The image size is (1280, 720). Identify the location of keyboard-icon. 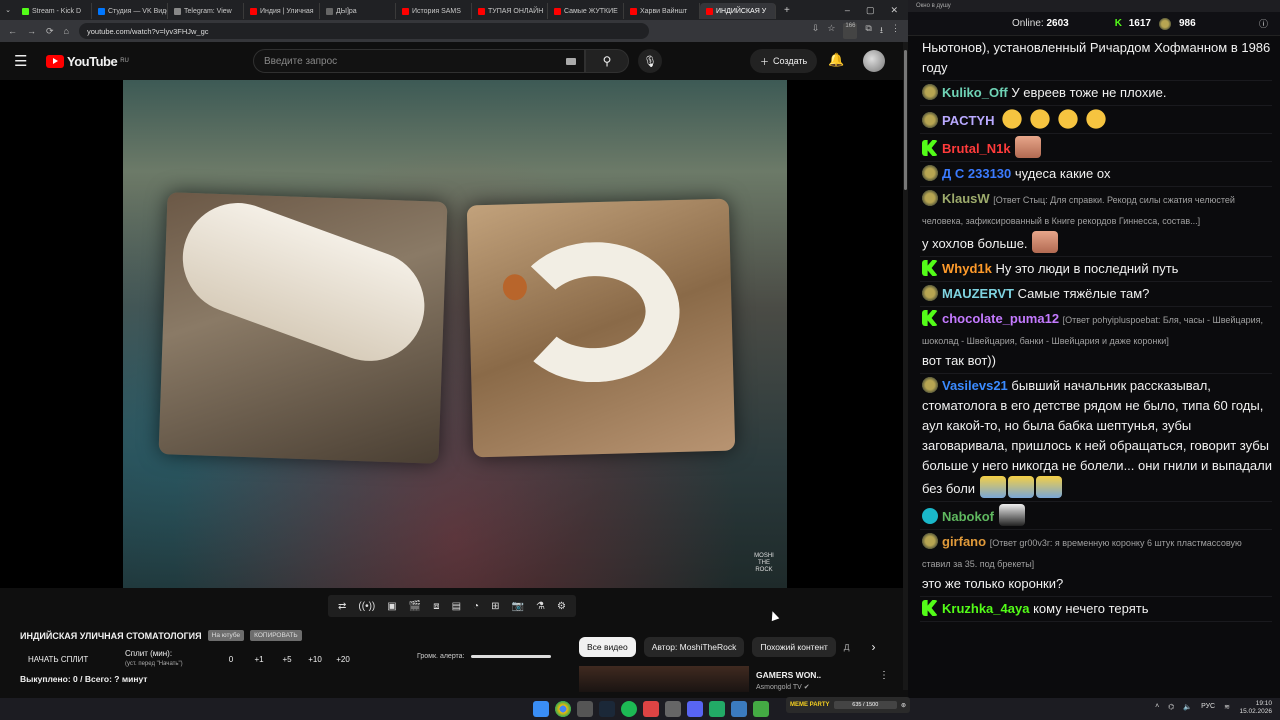
(571, 61).